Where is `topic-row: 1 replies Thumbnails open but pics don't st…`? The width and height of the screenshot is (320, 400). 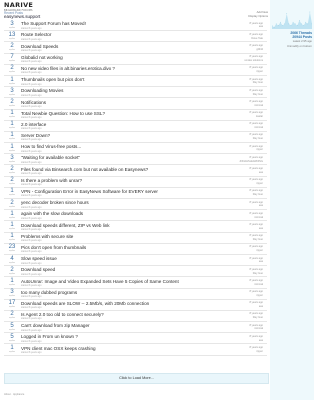
topic-row: 1 replies Thumbnails open but pics don't st… is located at coordinates (135, 82).